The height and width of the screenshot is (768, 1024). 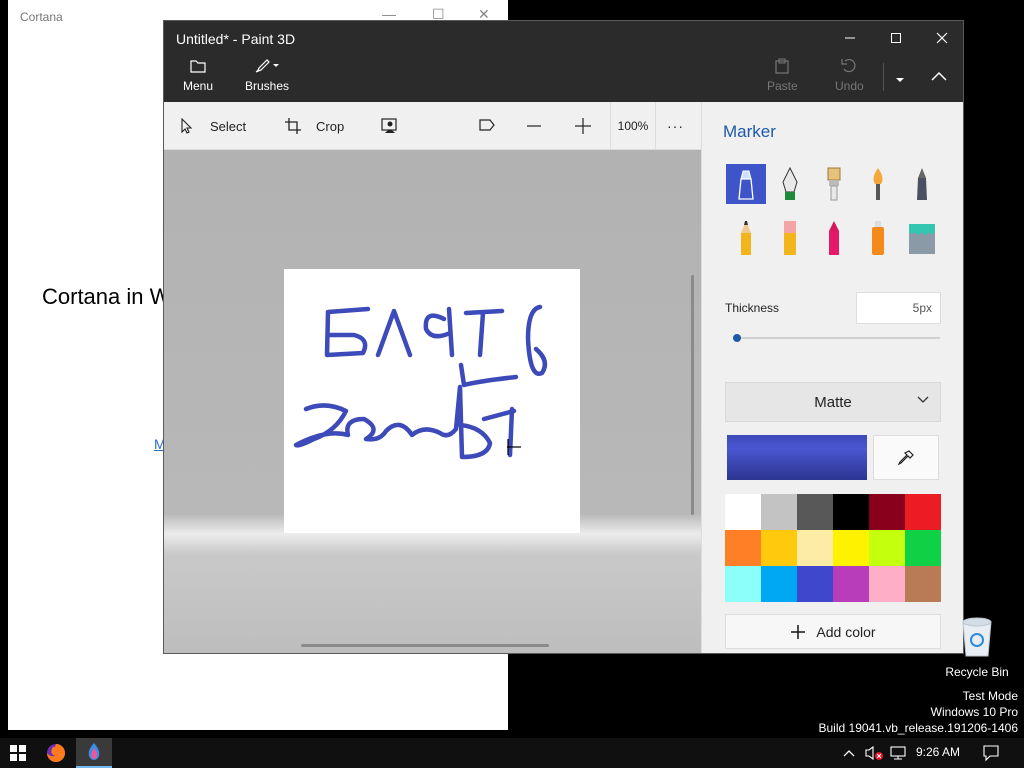 I want to click on drawing-canvas, so click(x=432, y=401).